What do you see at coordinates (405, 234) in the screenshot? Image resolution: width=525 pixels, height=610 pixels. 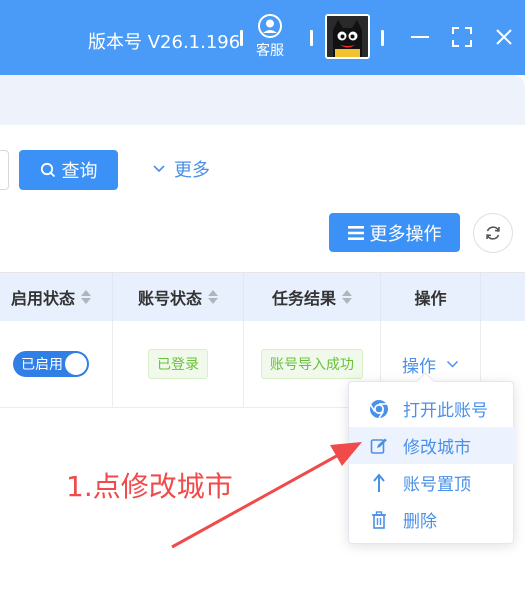 I see `more-operations-label: 更多操作` at bounding box center [405, 234].